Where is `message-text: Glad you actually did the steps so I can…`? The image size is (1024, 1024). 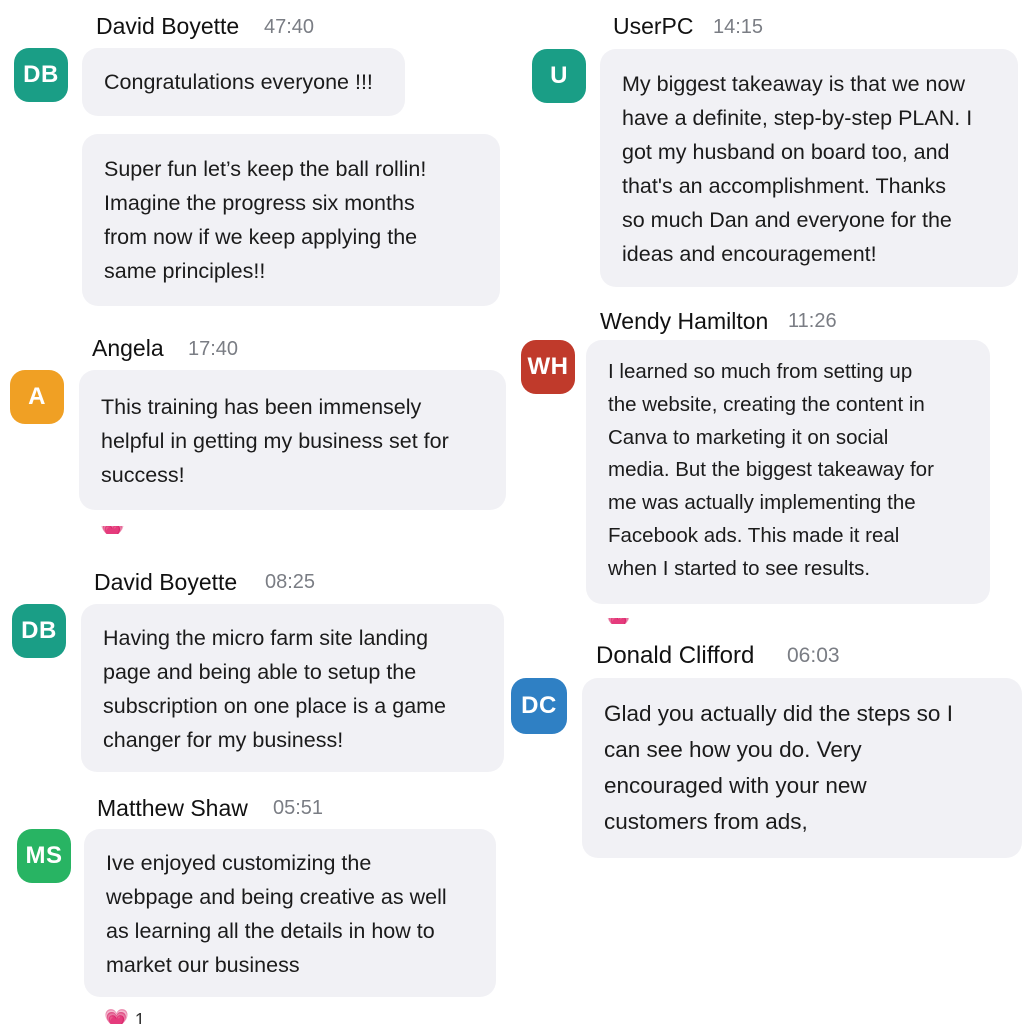 message-text: Glad you actually did the steps so I can… is located at coordinates (778, 767).